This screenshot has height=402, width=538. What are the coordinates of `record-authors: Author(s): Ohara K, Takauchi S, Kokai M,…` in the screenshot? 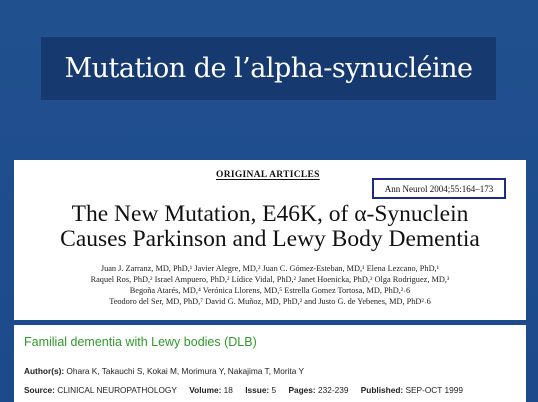 It's located at (164, 371).